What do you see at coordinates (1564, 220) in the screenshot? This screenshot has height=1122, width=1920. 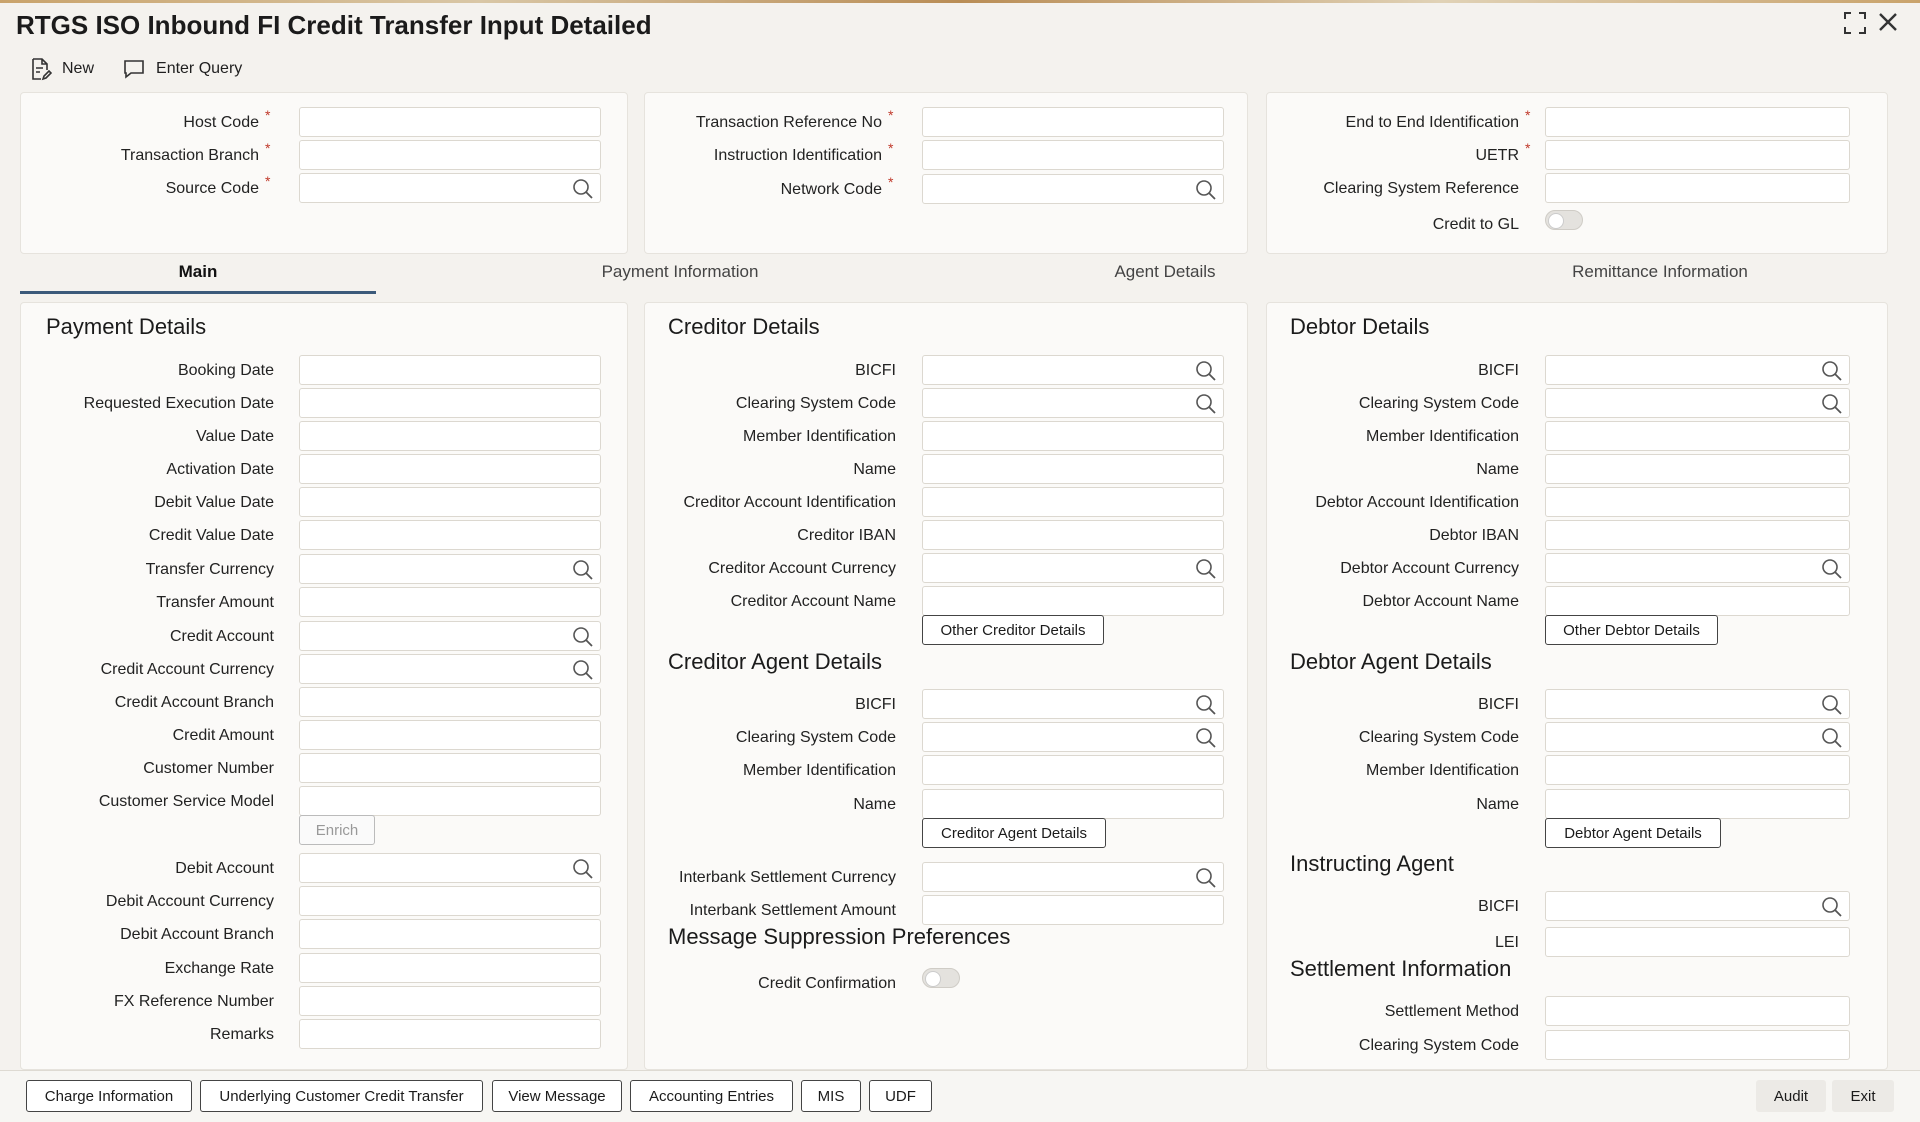 I see `credit-to-gl-toggle` at bounding box center [1564, 220].